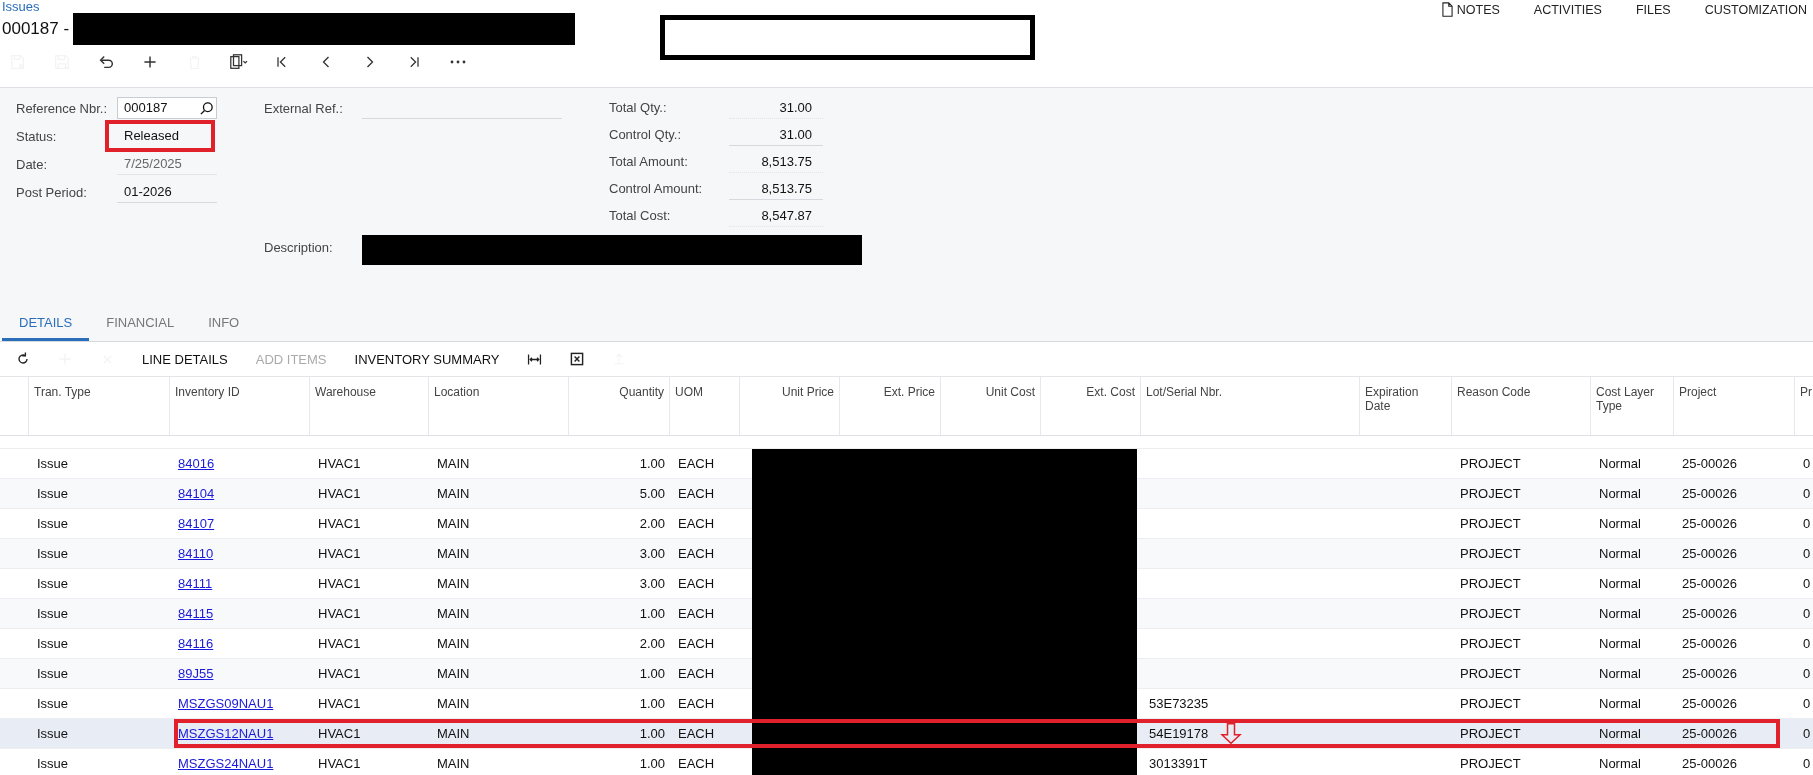 The height and width of the screenshot is (775, 1813). Describe the element at coordinates (1470, 9) in the screenshot. I see `header-link: NOTES` at that location.